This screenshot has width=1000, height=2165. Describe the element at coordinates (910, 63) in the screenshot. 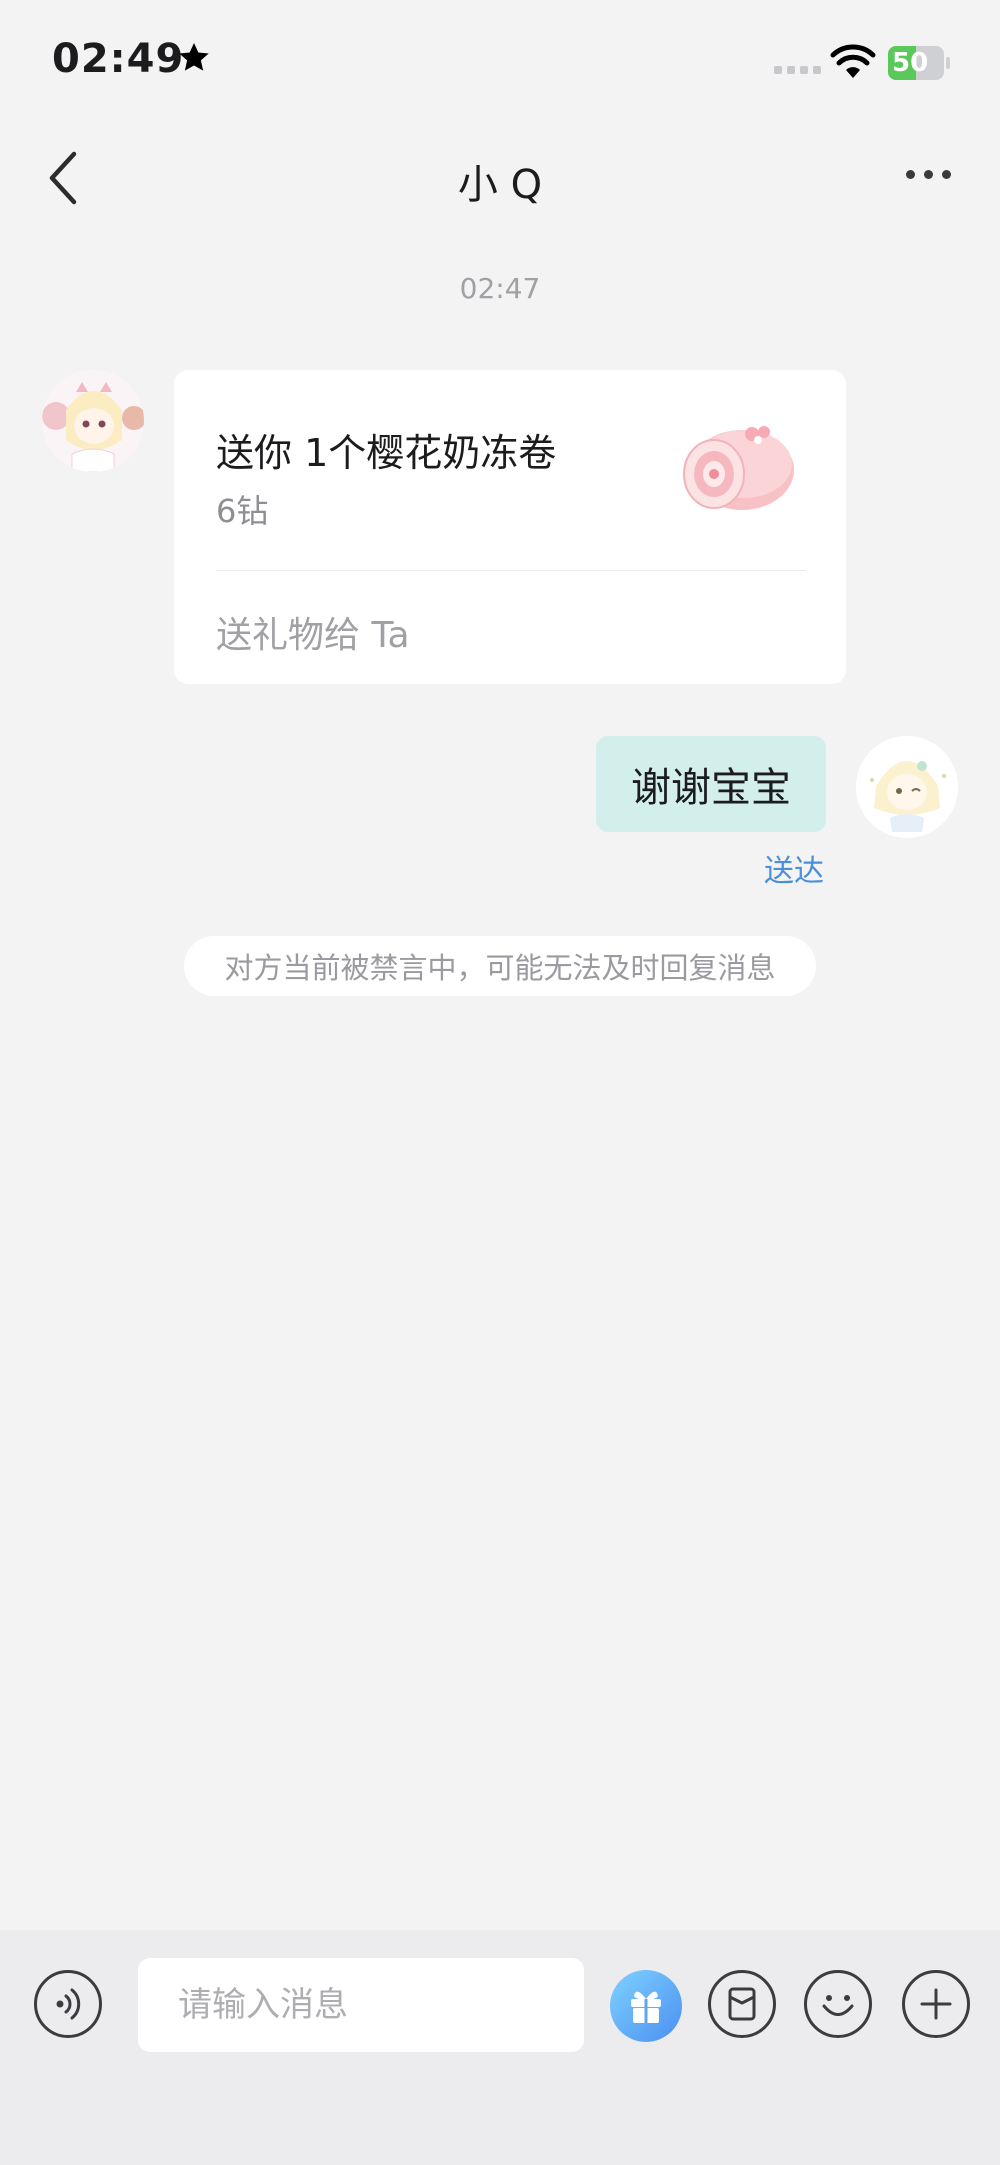

I see `battery-level: 50` at that location.